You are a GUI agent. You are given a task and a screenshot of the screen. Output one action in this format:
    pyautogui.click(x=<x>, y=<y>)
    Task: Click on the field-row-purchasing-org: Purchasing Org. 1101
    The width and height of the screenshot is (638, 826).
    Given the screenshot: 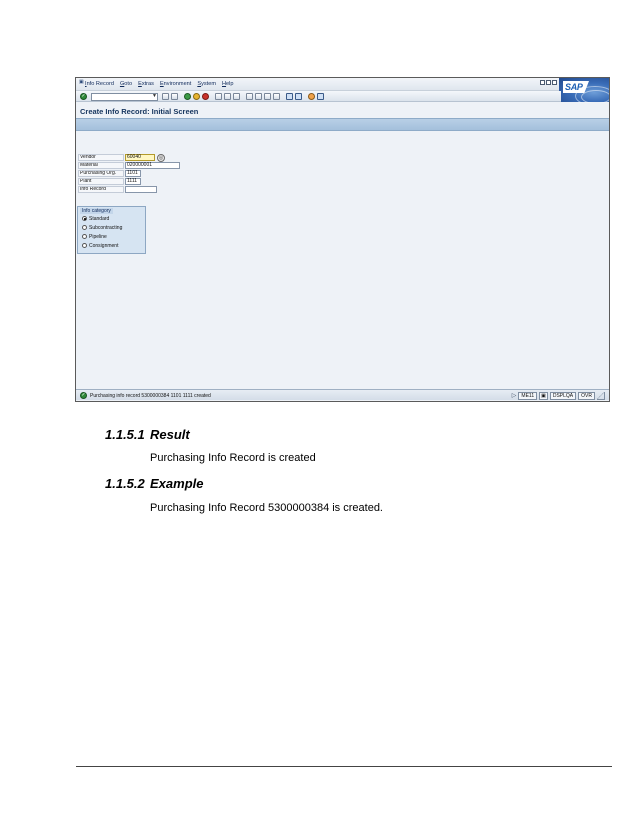 What is the action you would take?
    pyautogui.click(x=113, y=173)
    